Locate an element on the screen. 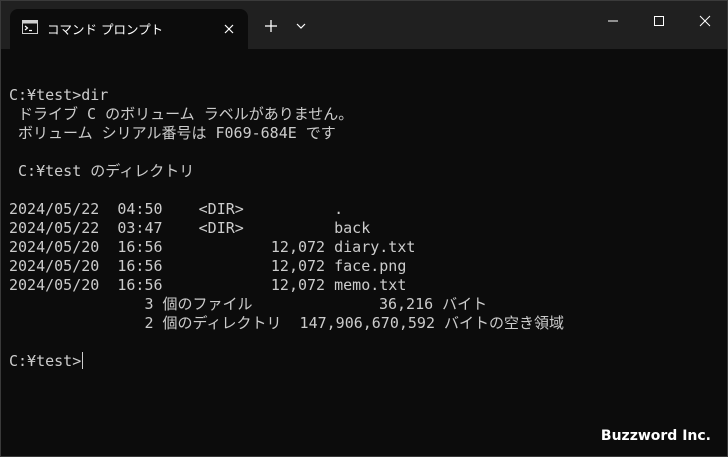 Image resolution: width=728 pixels, height=457 pixels. console-icon is located at coordinates (30, 27).